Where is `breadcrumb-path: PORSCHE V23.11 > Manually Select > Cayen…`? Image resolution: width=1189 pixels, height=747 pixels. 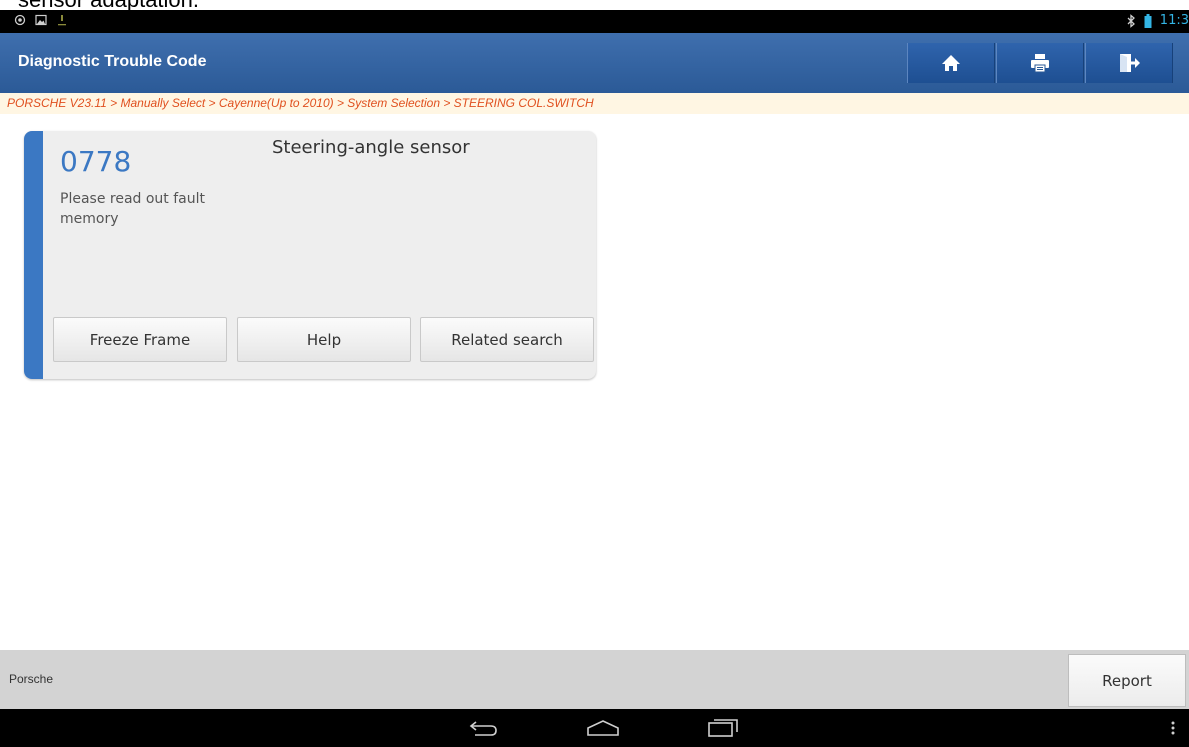
breadcrumb-path: PORSCHE V23.11 > Manually Select > Cayen… is located at coordinates (300, 103).